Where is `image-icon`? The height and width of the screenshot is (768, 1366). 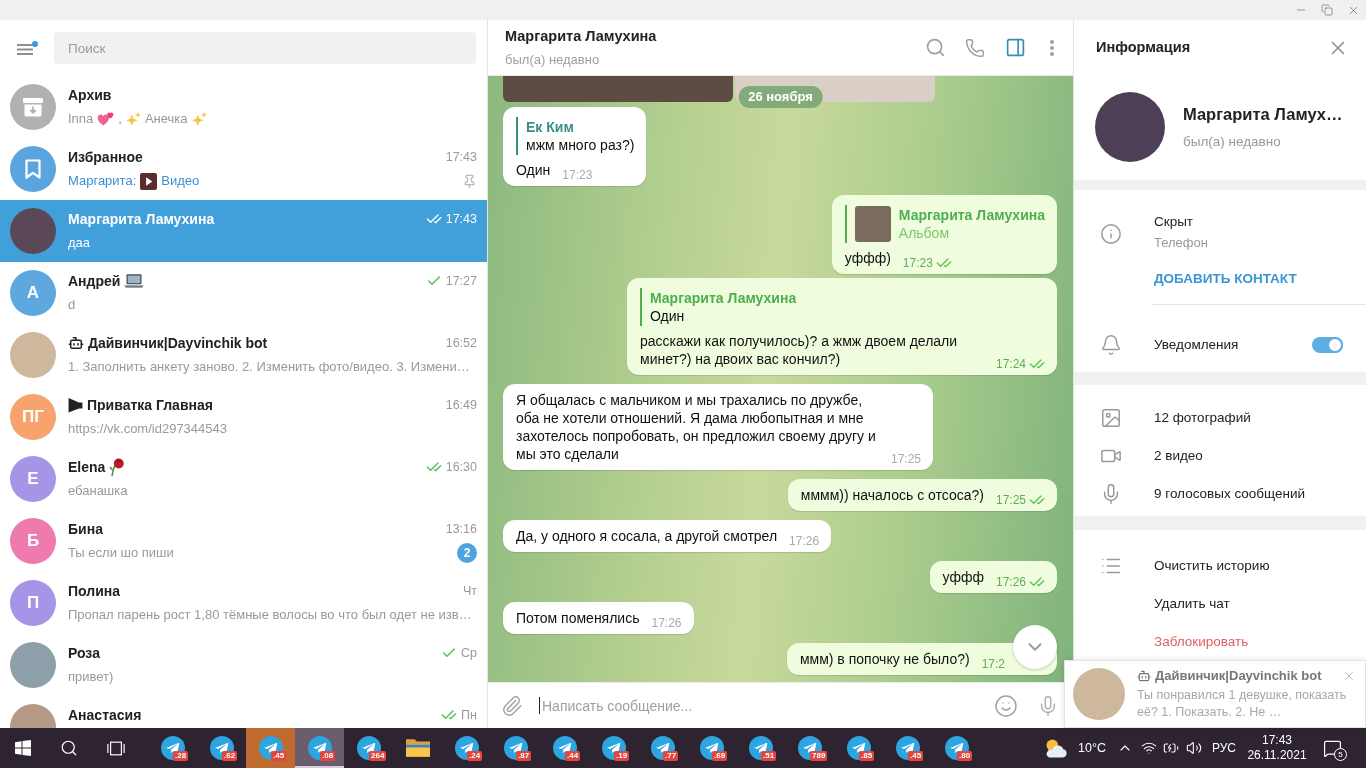 image-icon is located at coordinates (1111, 418).